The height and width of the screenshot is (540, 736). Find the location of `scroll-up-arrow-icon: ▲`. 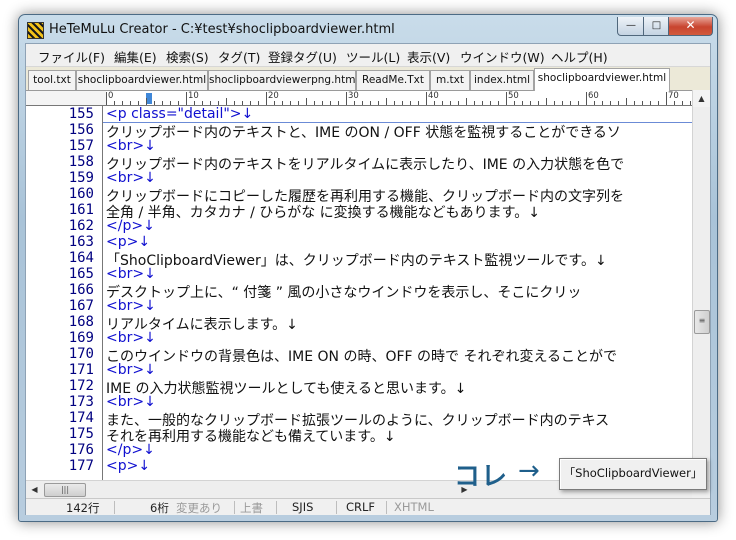

scroll-up-arrow-icon: ▲ is located at coordinates (701, 98).